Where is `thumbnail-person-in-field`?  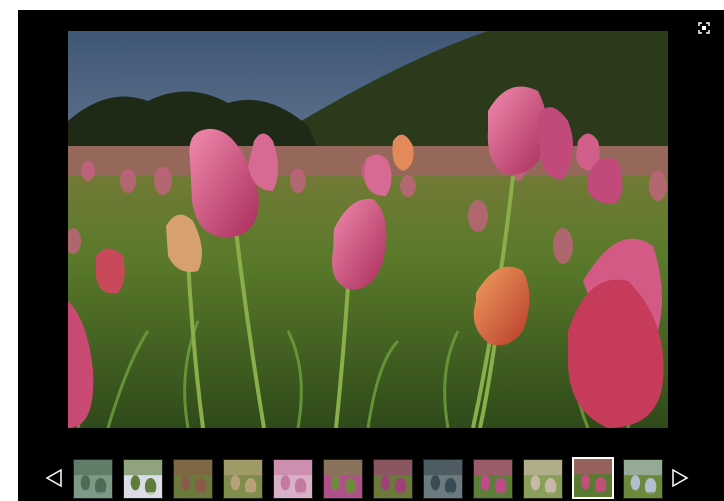 thumbnail-person-in-field is located at coordinates (143, 479).